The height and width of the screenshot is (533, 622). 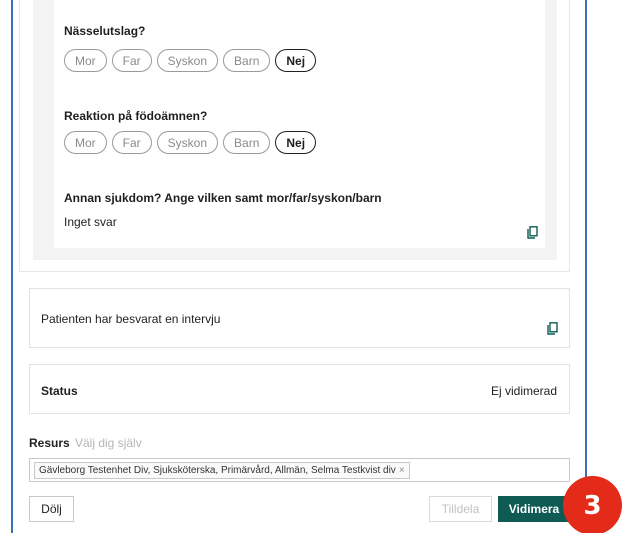 I want to click on question-title: Reaktion på födoämnen?, so click(x=136, y=116).